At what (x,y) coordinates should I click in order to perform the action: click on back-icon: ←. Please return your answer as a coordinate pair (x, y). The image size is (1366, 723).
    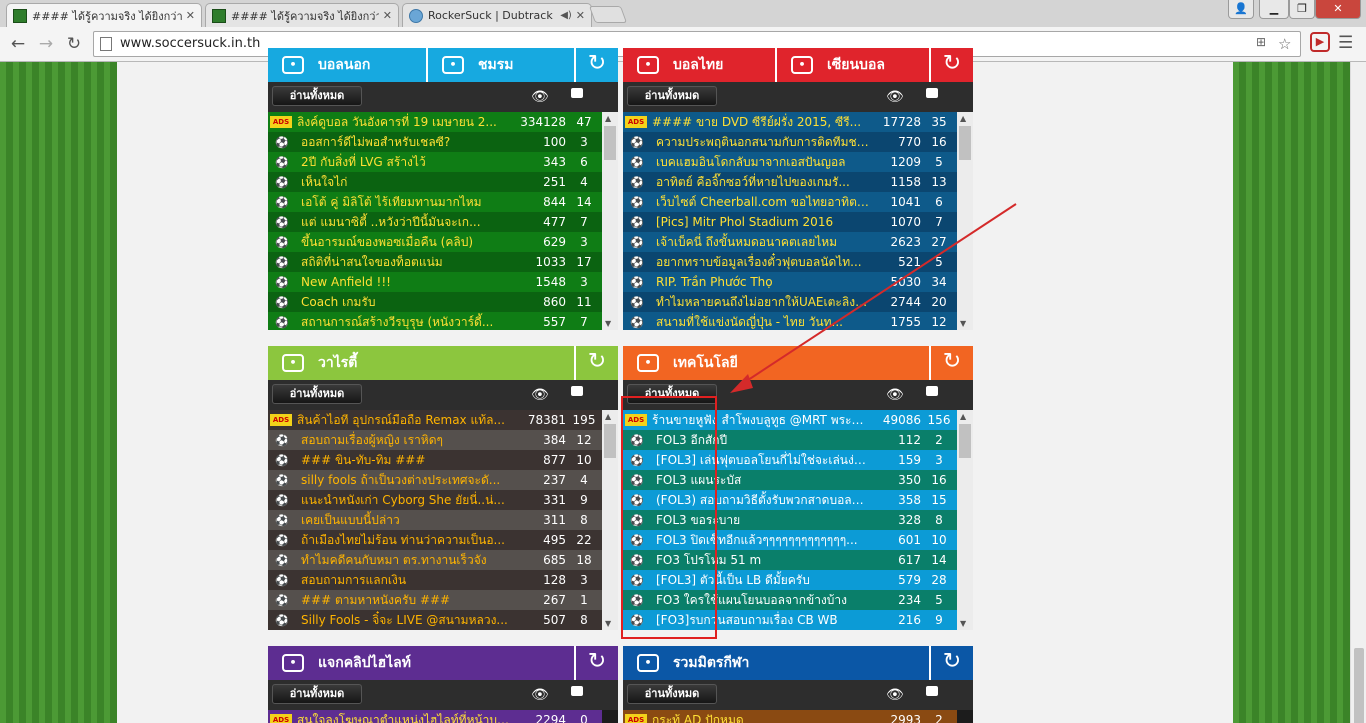
    Looking at the image, I should click on (18, 44).